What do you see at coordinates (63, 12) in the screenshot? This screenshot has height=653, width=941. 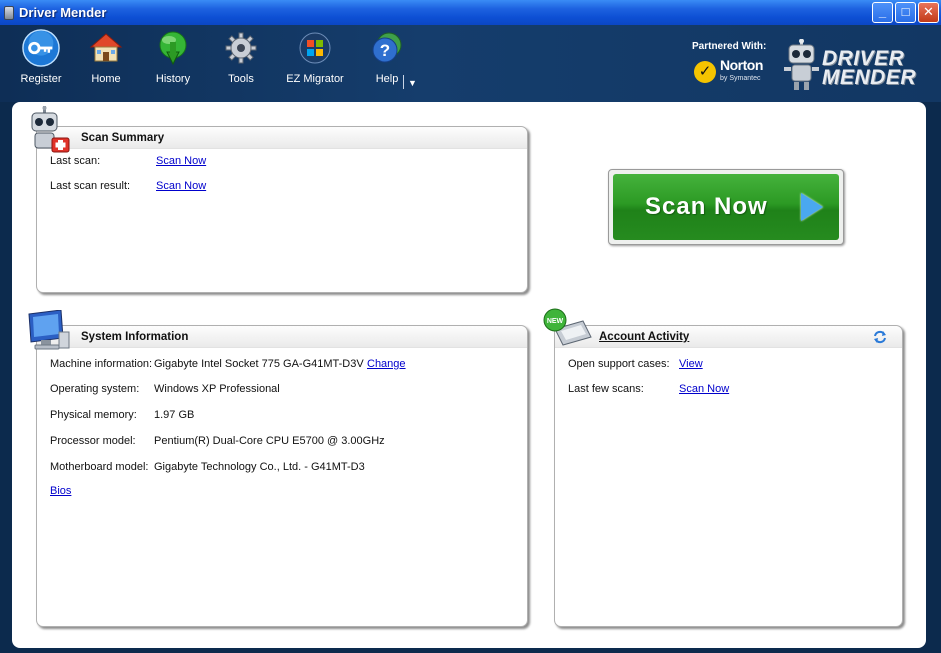 I see `window-title: Driver Mender` at bounding box center [63, 12].